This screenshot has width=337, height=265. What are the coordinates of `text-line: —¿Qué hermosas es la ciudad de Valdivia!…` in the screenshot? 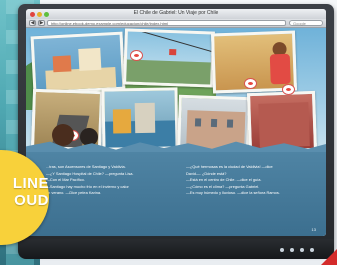 It's located at (229, 166).